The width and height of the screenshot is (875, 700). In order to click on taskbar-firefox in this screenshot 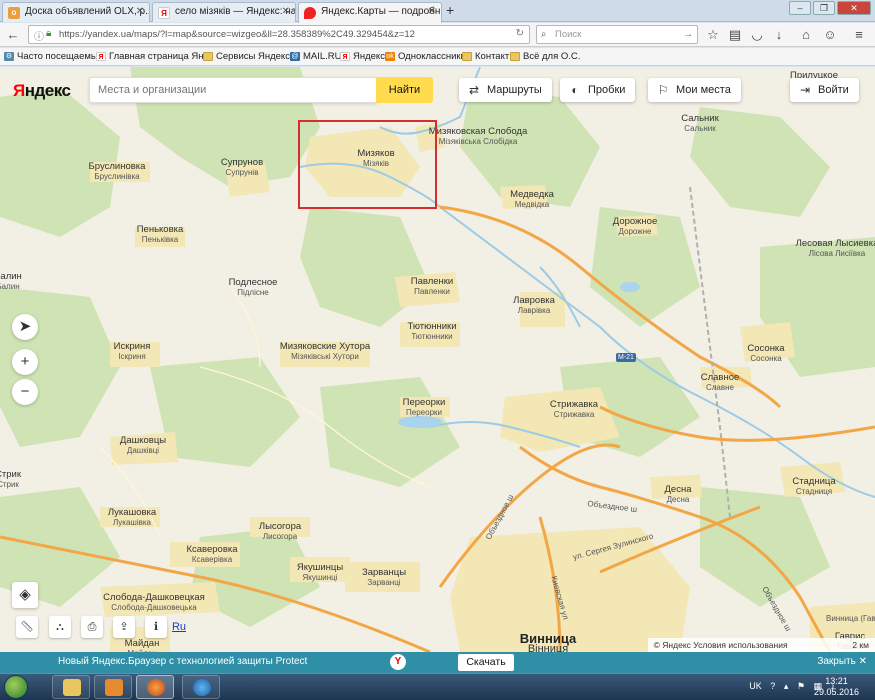, I will do `click(155, 687)`.